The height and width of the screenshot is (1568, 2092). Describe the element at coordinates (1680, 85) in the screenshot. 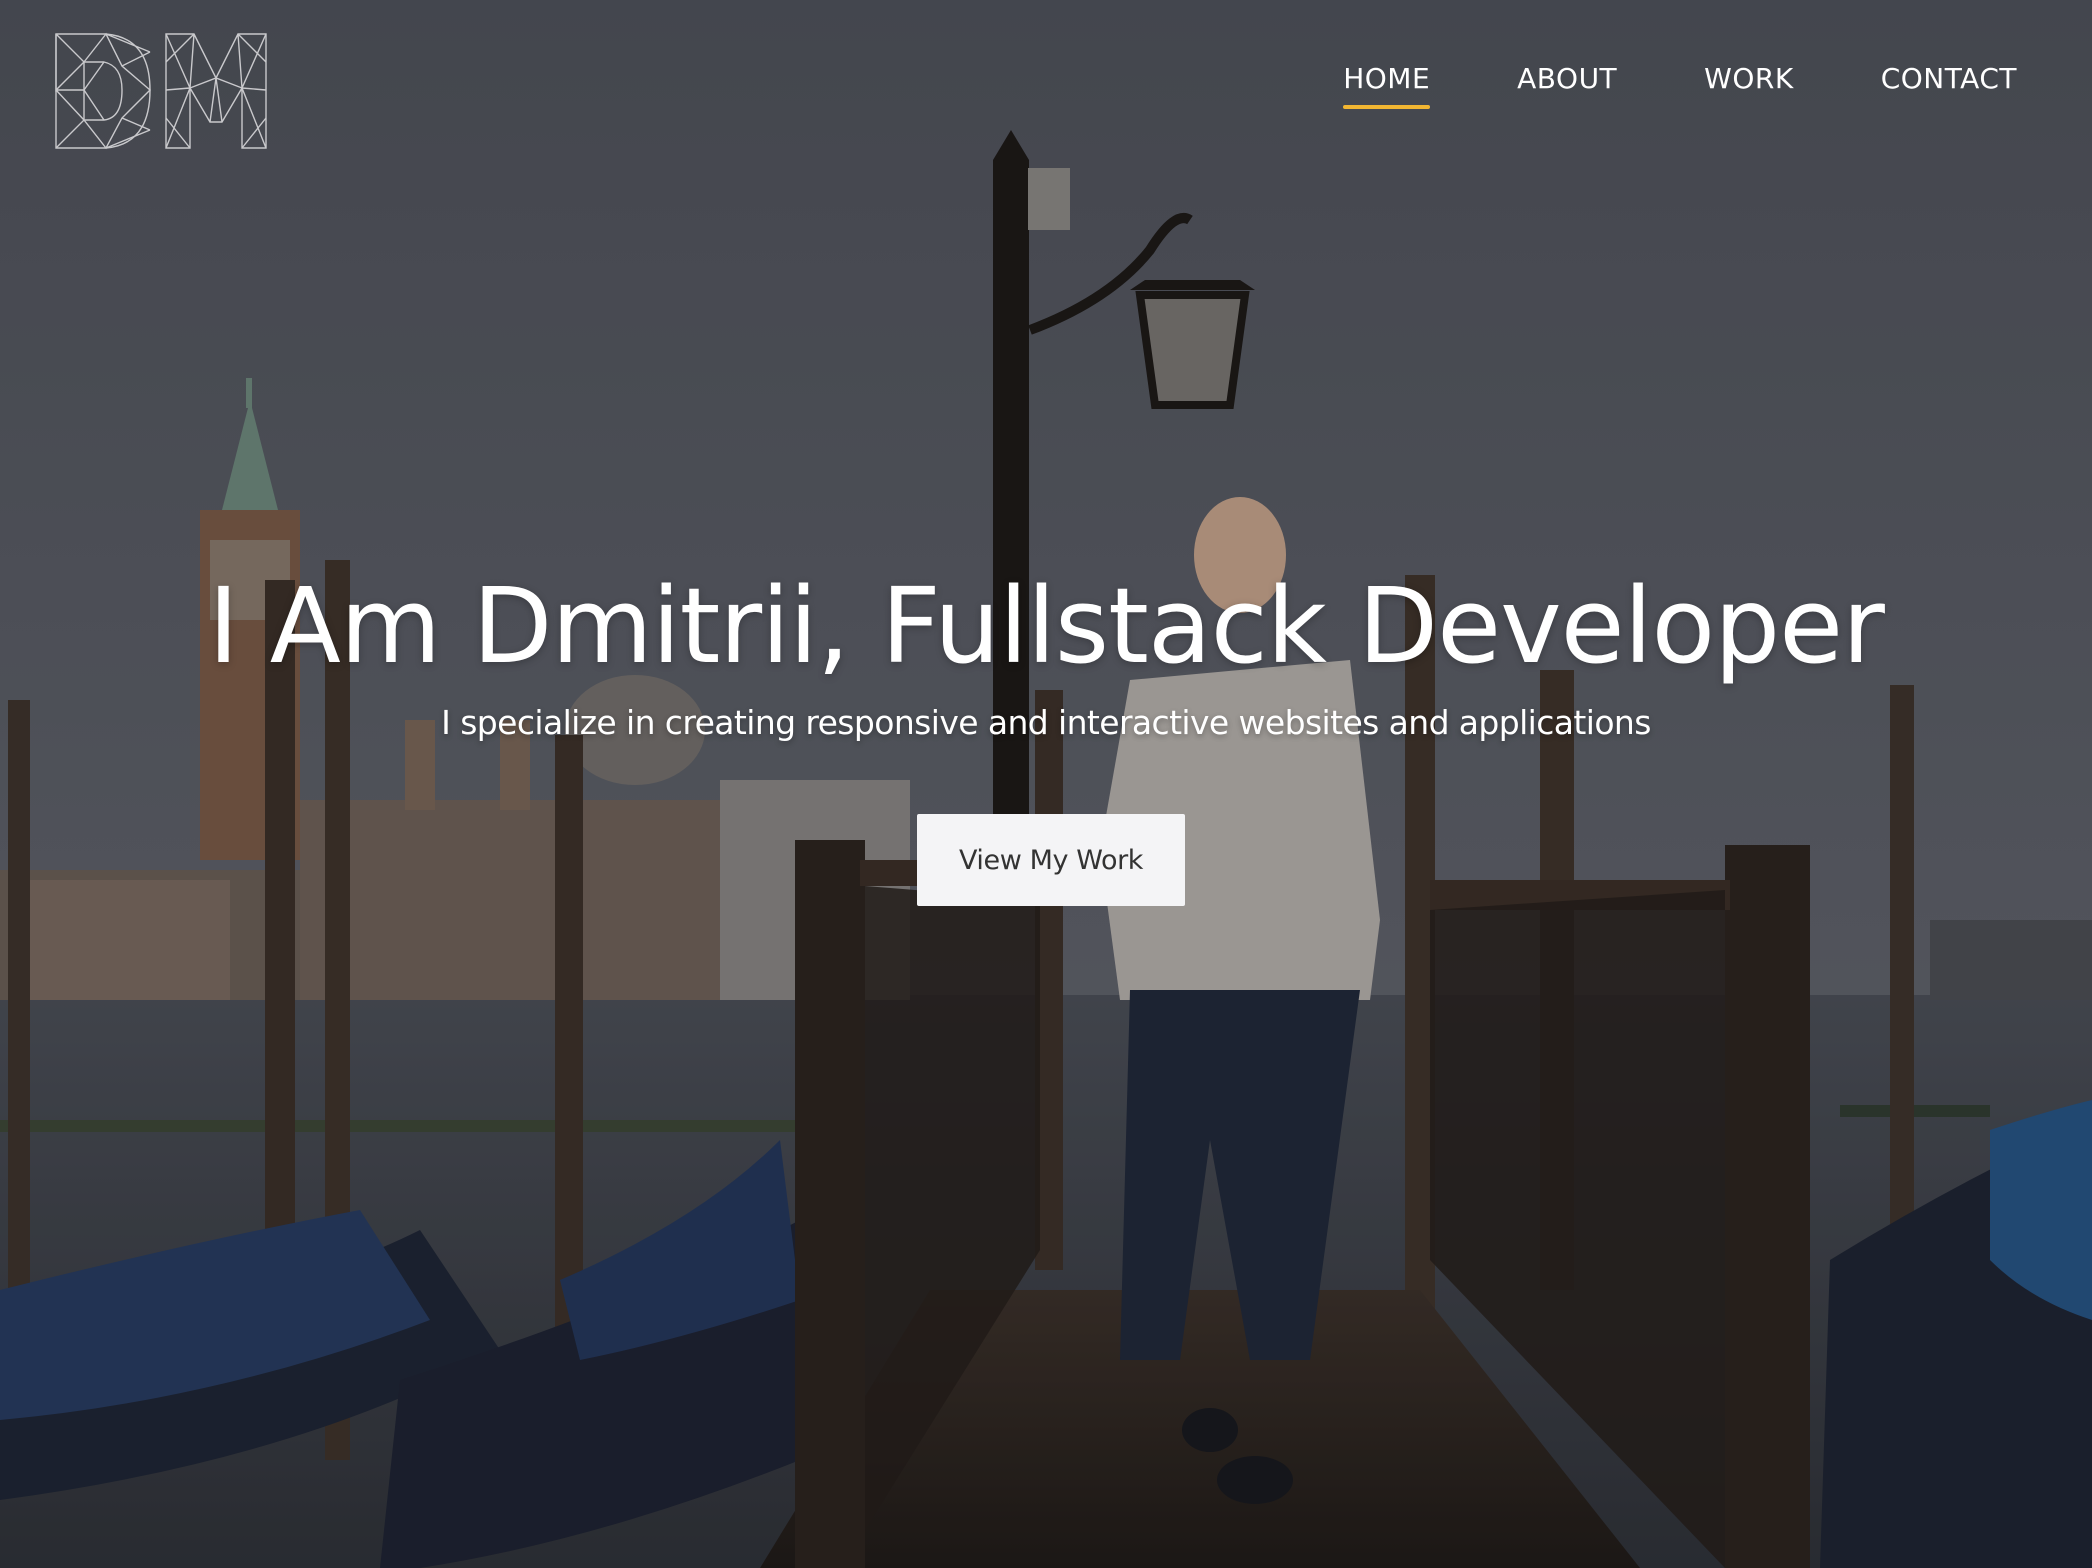

I see `main-nav: HOME ABOUT WORK CONTACT` at that location.